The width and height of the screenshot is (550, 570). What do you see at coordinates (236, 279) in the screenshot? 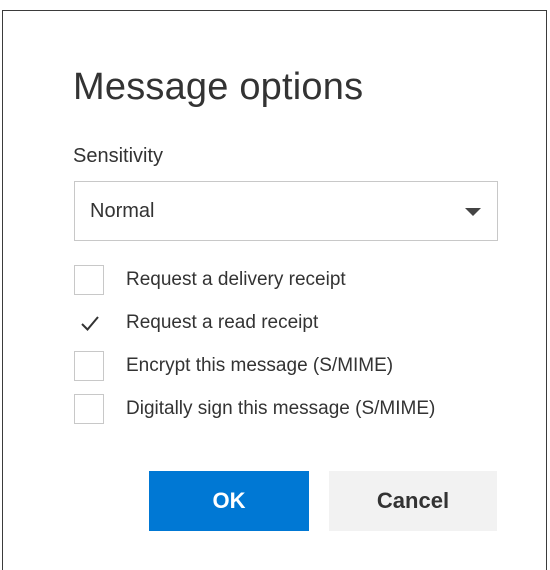
I see `delivery-receipt-label: Request a delivery receipt` at bounding box center [236, 279].